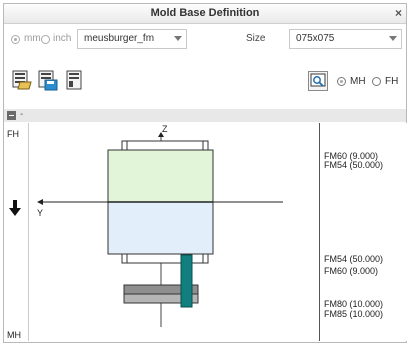 This screenshot has width=409, height=345. What do you see at coordinates (22, 114) in the screenshot?
I see `panel-header-label: -` at bounding box center [22, 114].